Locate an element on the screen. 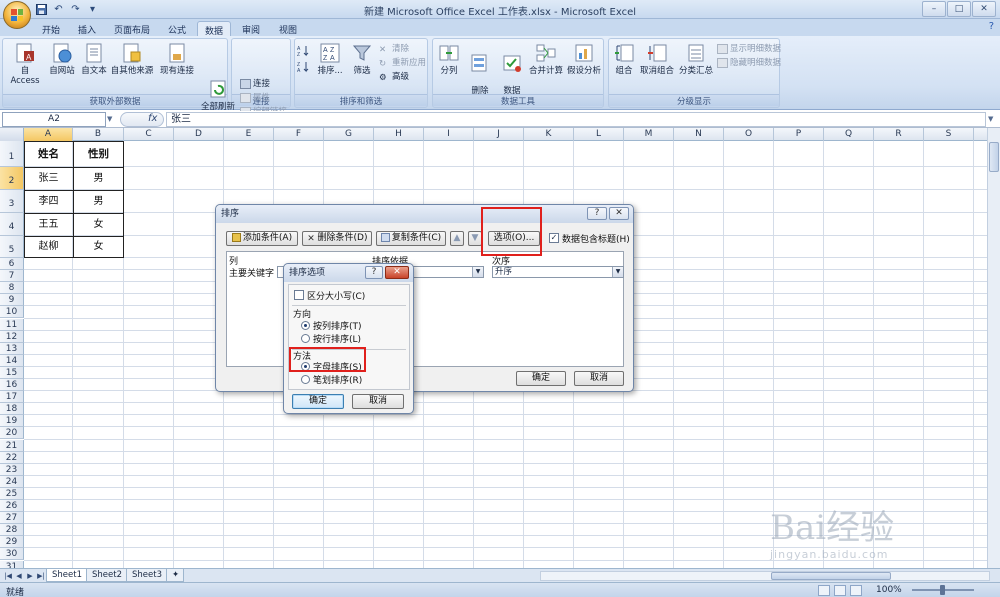  copy-level-button: 复制条件(C) is located at coordinates (411, 238).